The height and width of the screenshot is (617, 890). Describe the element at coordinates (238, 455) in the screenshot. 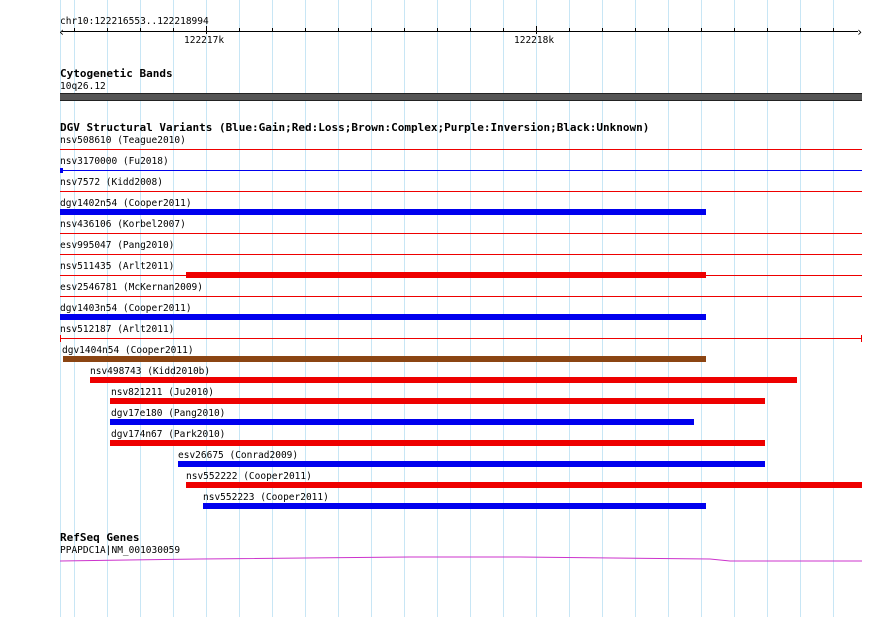

I see `dgv-variant-label: esv26675 (Conrad2009)` at that location.